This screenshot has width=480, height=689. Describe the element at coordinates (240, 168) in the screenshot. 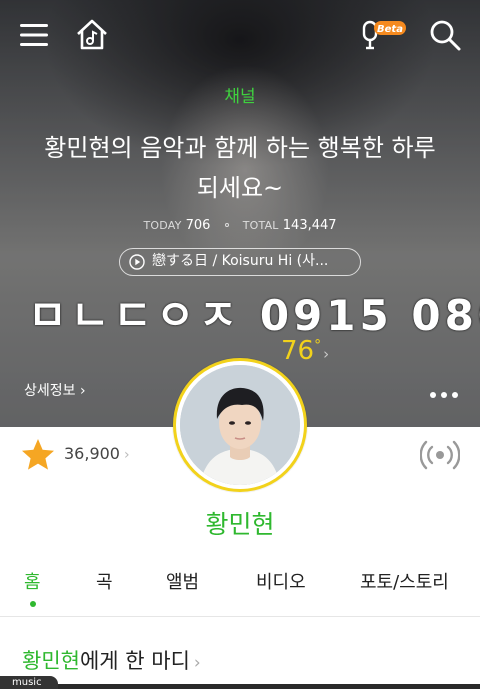

I see `channel-headline: 황민현의 음악과 함께 하는 행복한 하루 되세요~` at that location.